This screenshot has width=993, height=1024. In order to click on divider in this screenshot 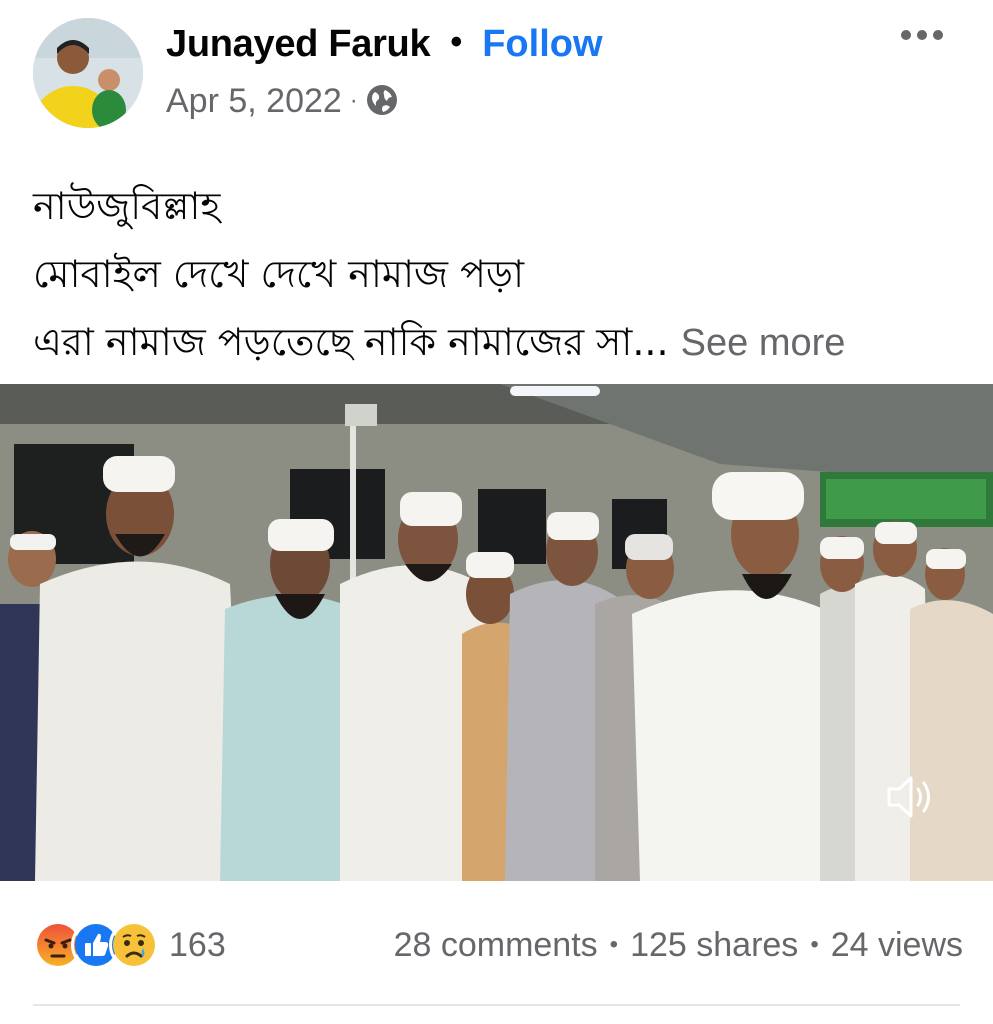, I will do `click(496, 1005)`.